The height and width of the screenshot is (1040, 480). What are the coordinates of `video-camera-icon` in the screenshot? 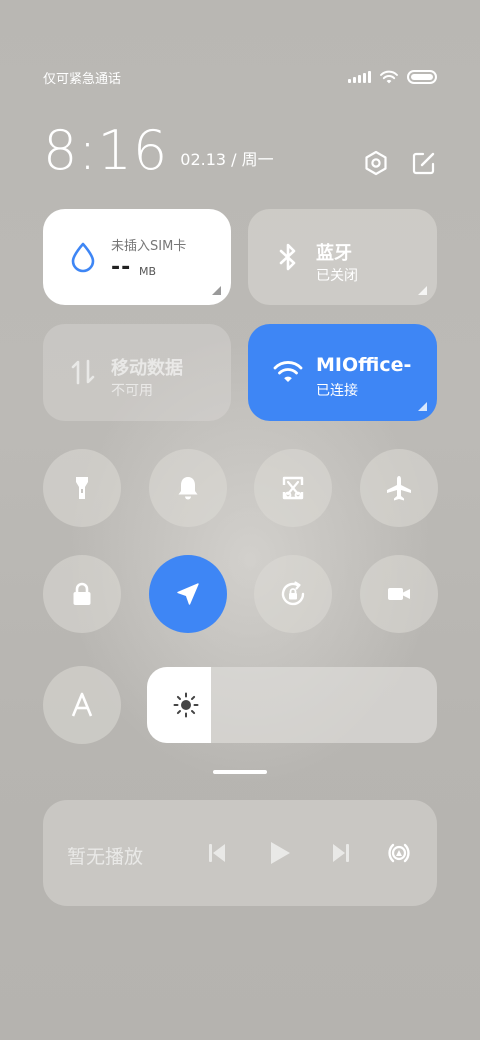 It's located at (399, 594).